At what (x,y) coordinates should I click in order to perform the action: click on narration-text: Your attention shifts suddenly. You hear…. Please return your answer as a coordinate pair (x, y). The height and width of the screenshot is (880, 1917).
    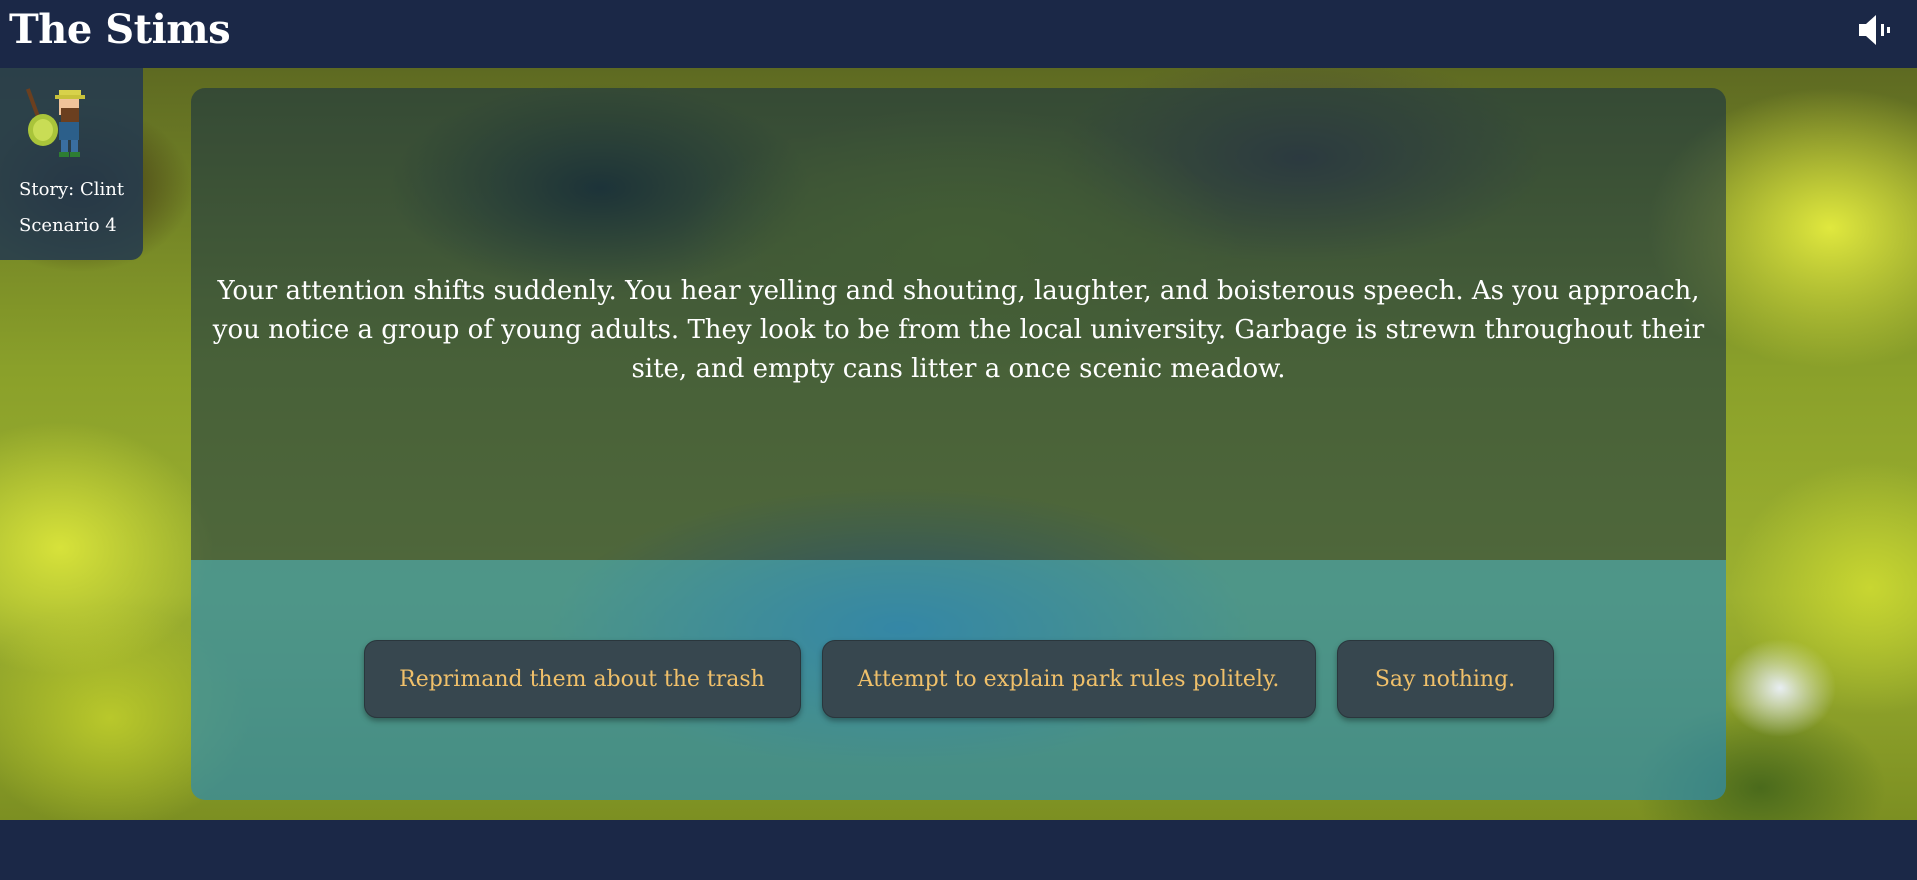
    Looking at the image, I should click on (958, 329).